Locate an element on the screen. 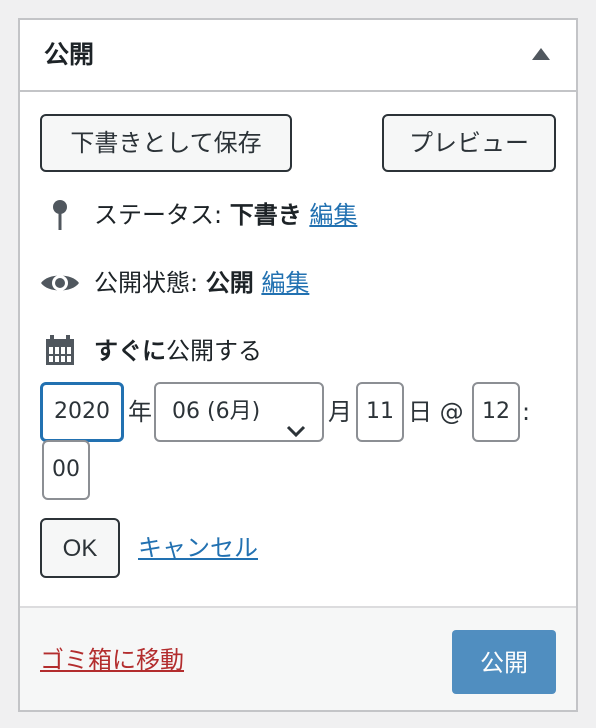  status-row: ステータス: 下書き 編集 is located at coordinates (198, 215).